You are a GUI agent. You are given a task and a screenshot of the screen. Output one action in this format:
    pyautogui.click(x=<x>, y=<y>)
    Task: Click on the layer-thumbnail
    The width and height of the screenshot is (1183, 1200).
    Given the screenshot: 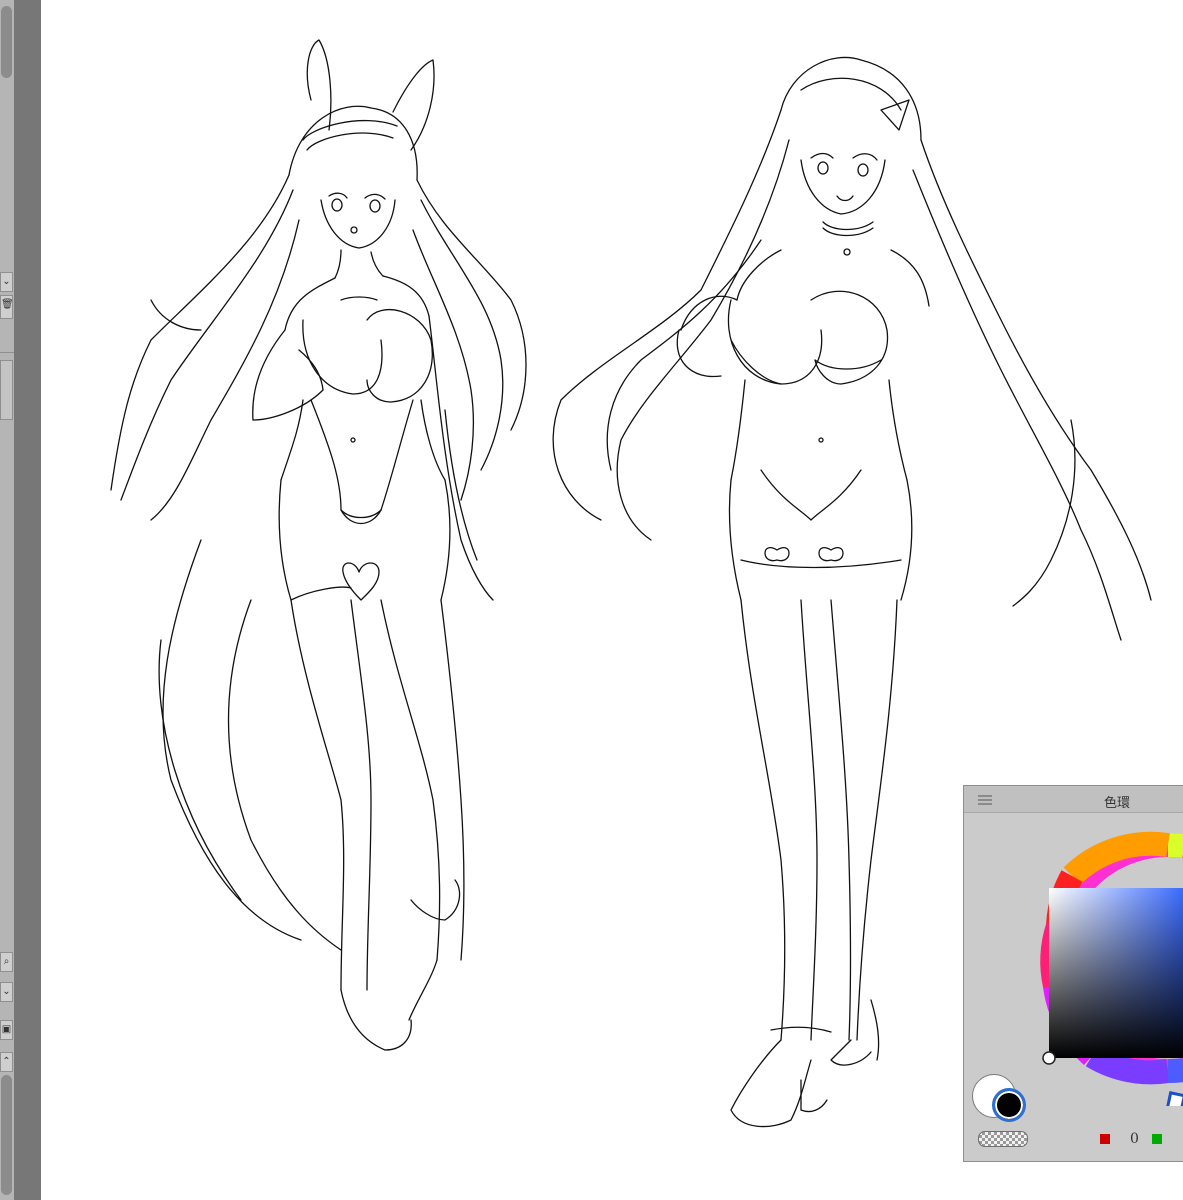 What is the action you would take?
    pyautogui.click(x=6, y=390)
    